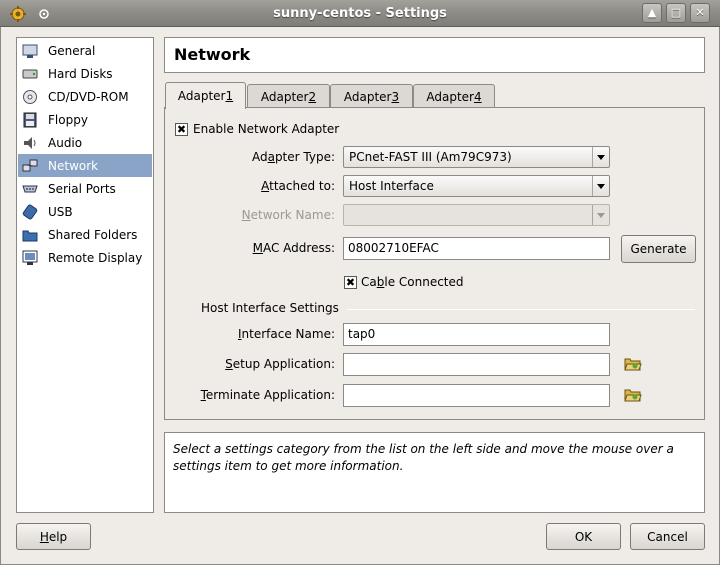  What do you see at coordinates (72, 50) in the screenshot?
I see `sidebar-item-label: General` at bounding box center [72, 50].